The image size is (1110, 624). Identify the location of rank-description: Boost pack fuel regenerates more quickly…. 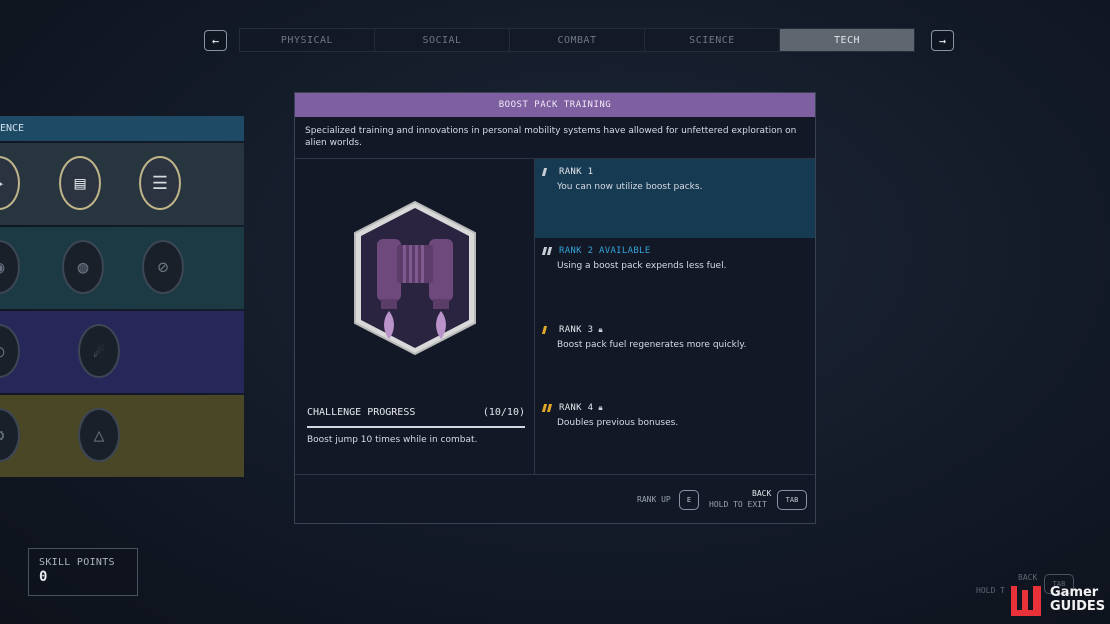
(652, 344).